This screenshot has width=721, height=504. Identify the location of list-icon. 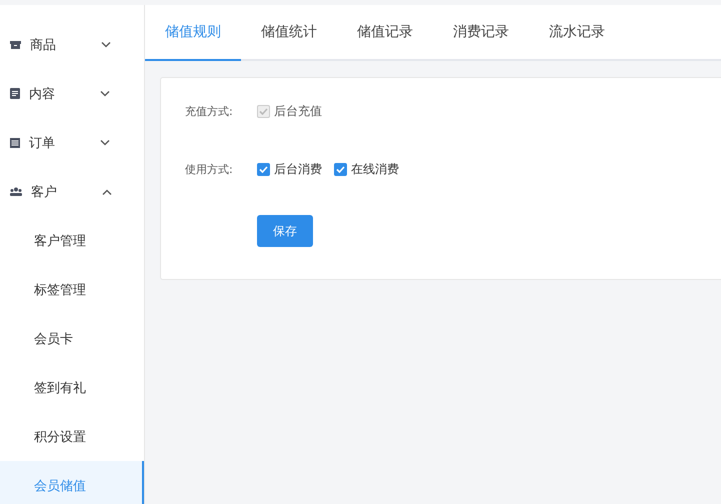
(15, 143).